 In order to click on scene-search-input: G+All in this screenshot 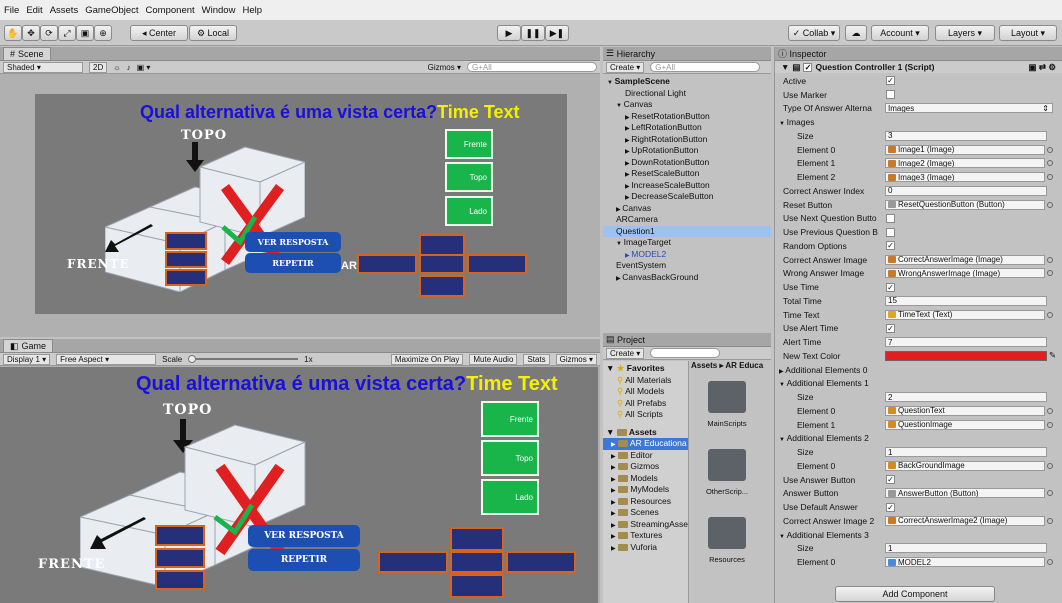, I will do `click(532, 67)`.